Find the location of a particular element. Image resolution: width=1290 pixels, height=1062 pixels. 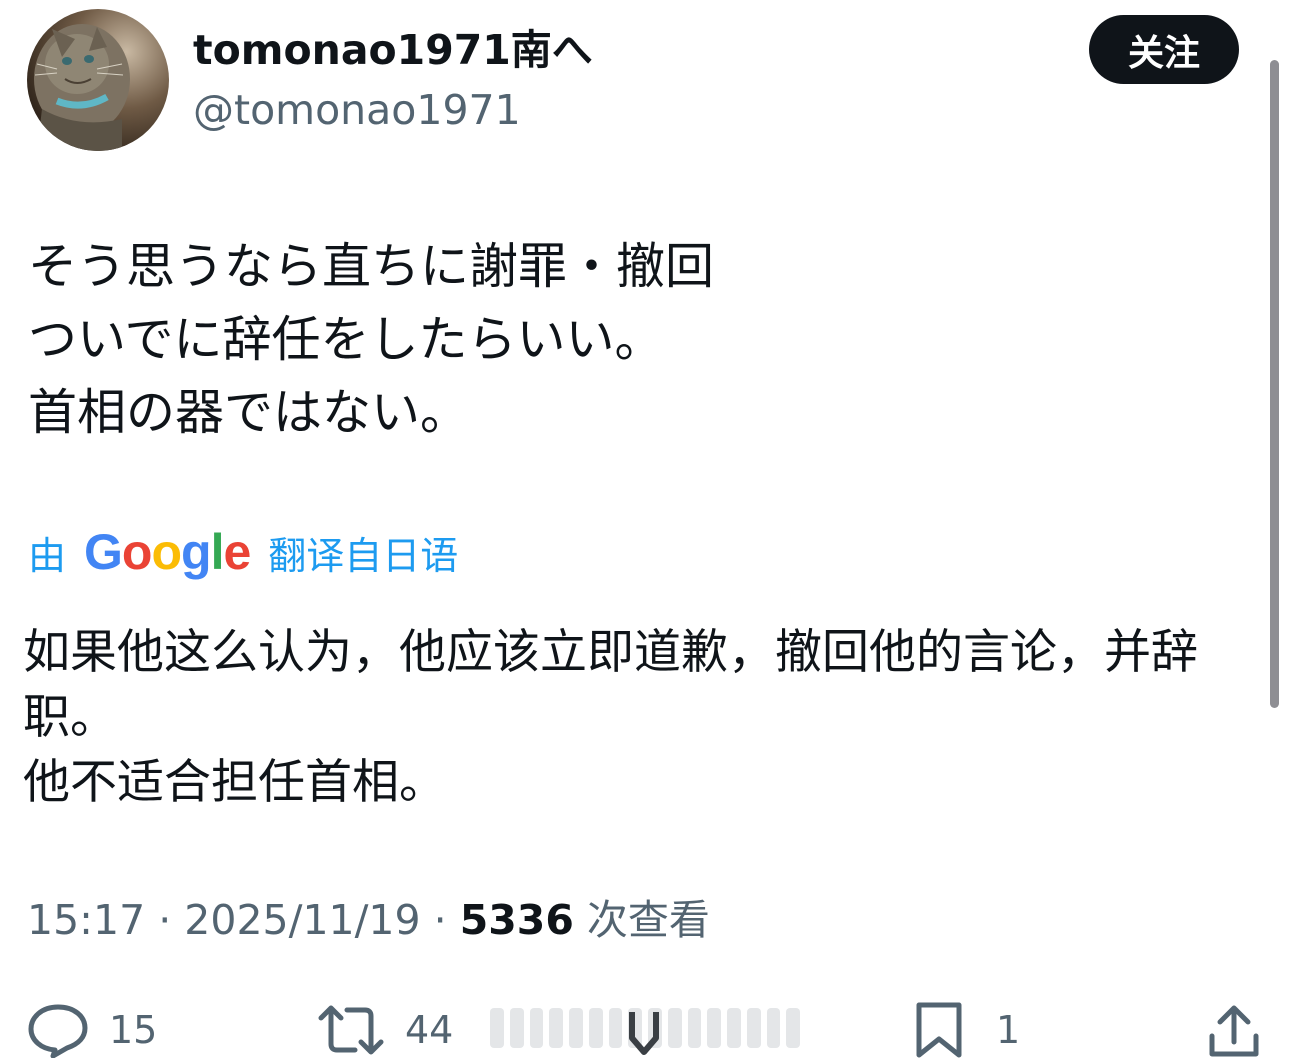

translation-prefix: 由 is located at coordinates (47, 555).